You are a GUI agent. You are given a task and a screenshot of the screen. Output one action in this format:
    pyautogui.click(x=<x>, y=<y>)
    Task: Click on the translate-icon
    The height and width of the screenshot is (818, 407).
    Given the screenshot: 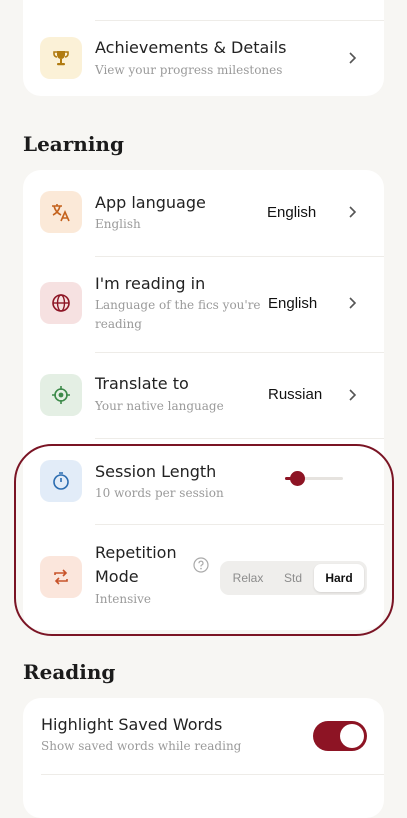 What is the action you would take?
    pyautogui.click(x=61, y=213)
    